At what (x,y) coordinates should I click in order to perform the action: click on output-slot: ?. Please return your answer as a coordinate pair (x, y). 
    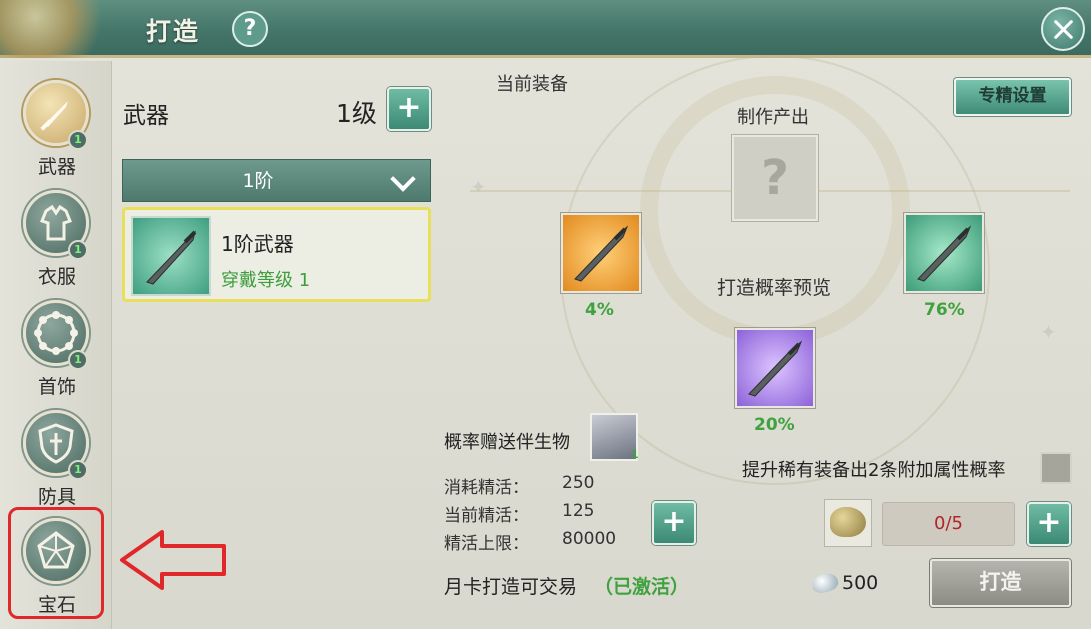
    Looking at the image, I should click on (775, 178).